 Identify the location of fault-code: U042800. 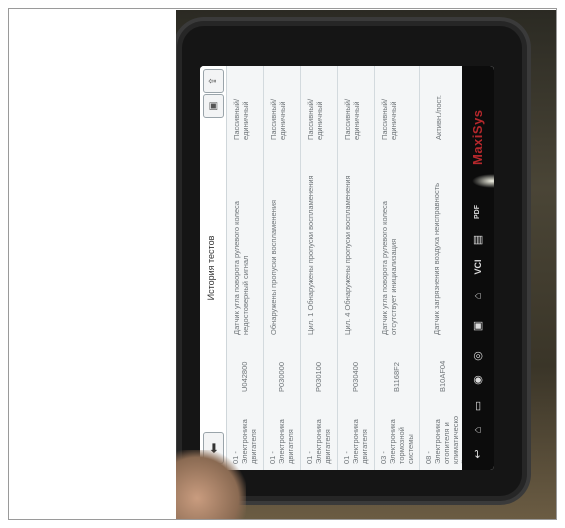
(244, 376).